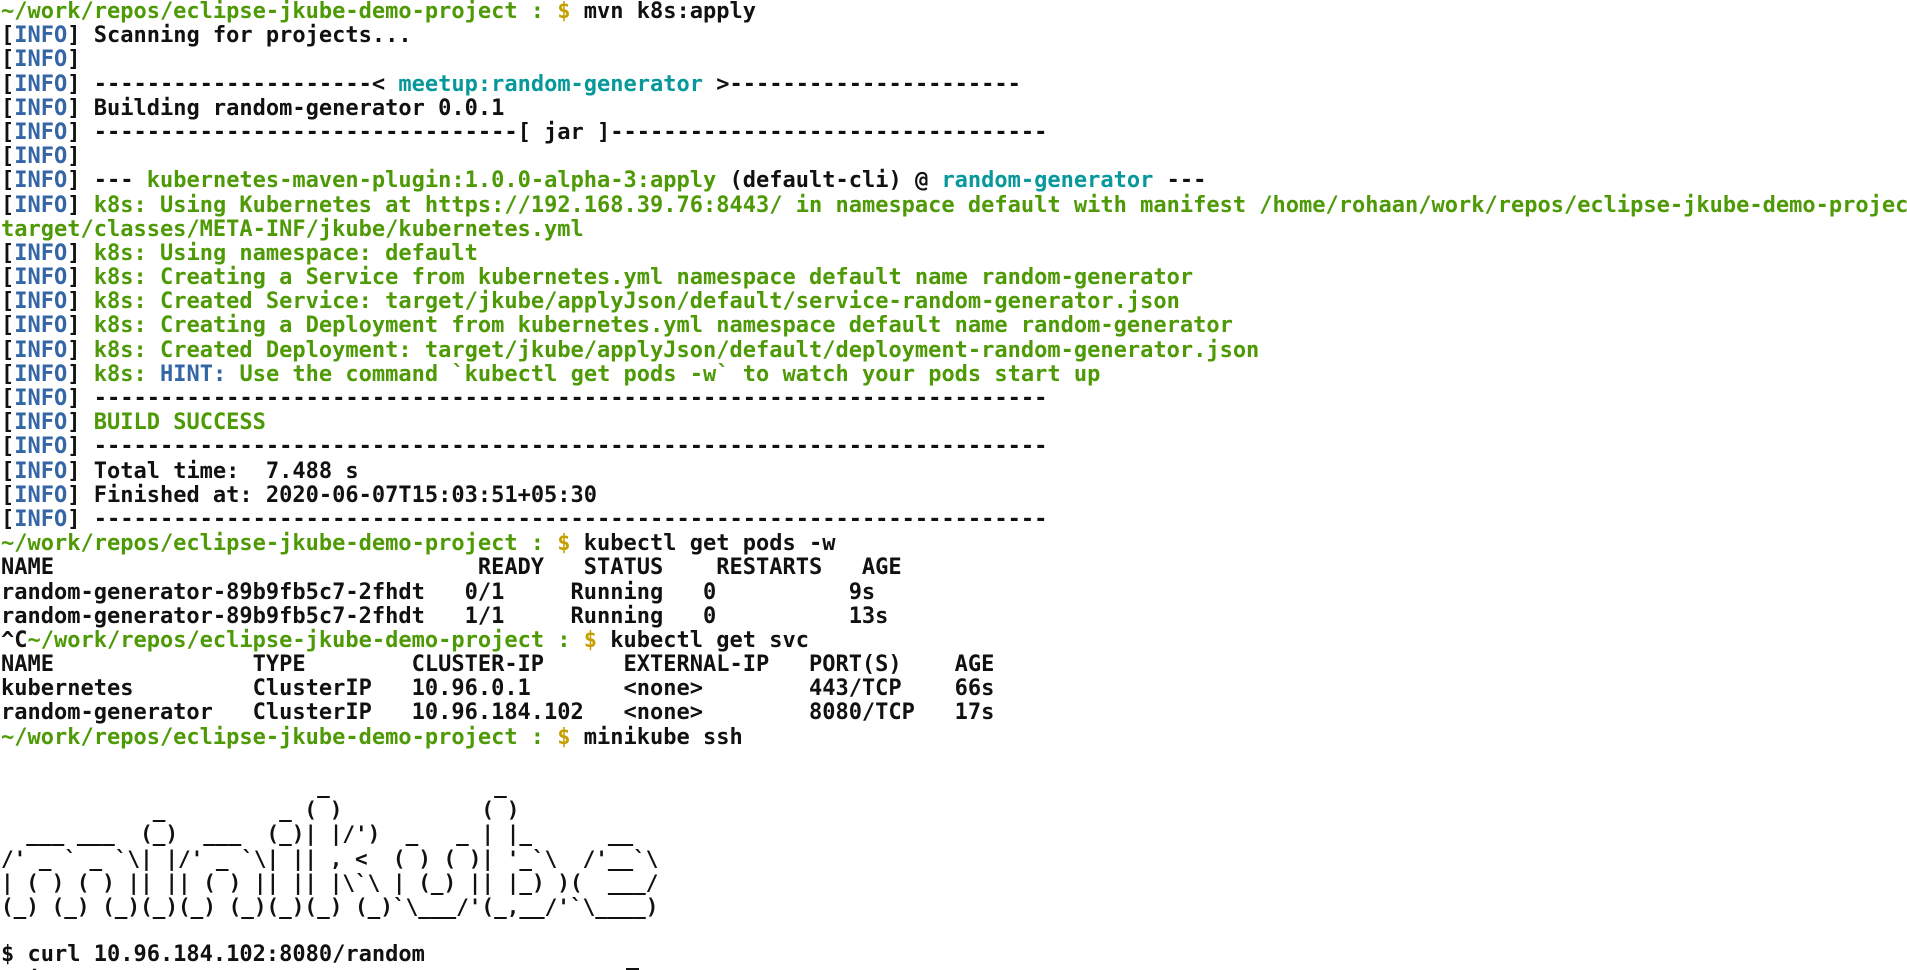 The height and width of the screenshot is (970, 1907). I want to click on terminal-text-segment: (default-cli) @, so click(829, 181).